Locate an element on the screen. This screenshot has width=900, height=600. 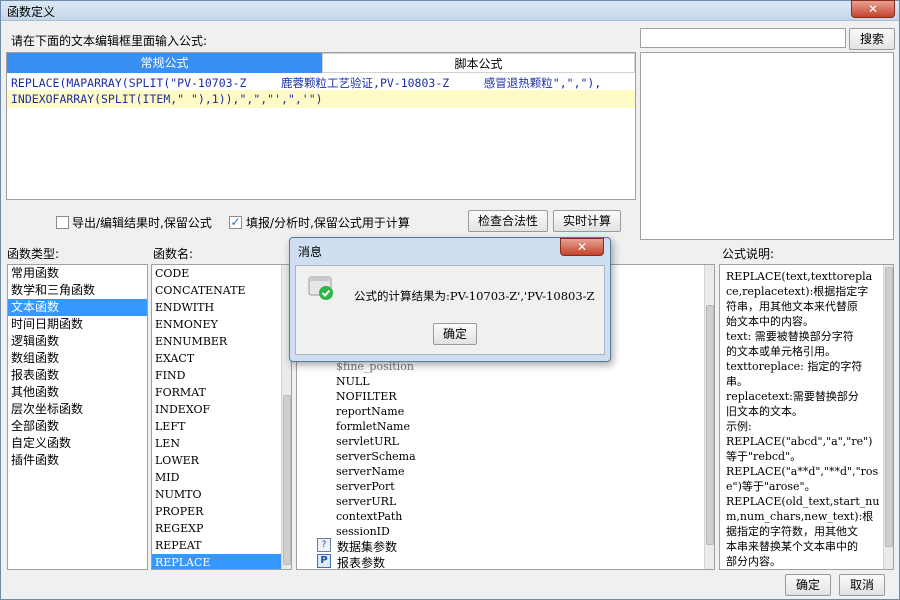
category-item: 逻辑函数 is located at coordinates (77, 341).